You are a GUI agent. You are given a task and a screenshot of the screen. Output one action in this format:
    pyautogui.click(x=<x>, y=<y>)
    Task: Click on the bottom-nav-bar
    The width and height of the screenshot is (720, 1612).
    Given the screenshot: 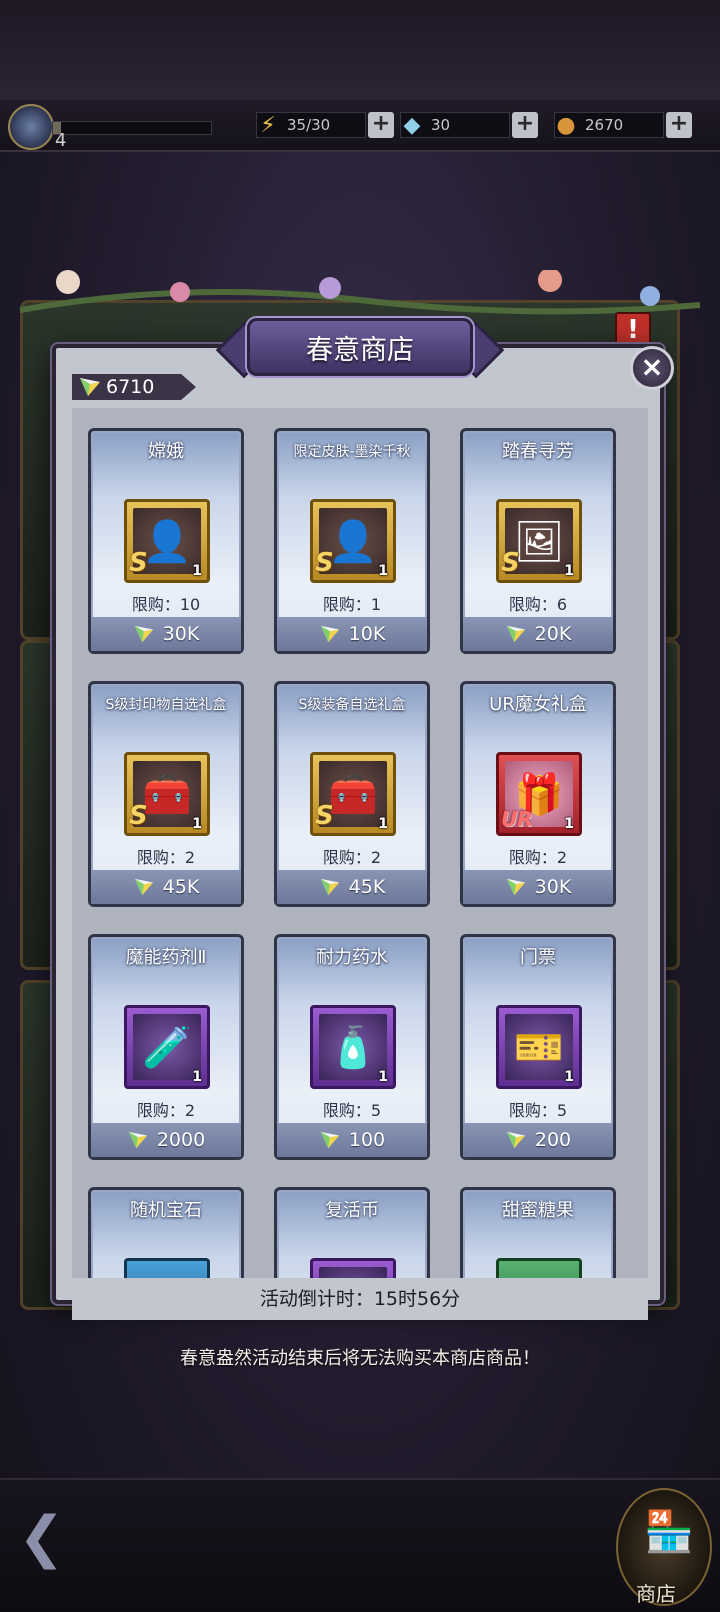 What is the action you would take?
    pyautogui.click(x=360, y=1545)
    